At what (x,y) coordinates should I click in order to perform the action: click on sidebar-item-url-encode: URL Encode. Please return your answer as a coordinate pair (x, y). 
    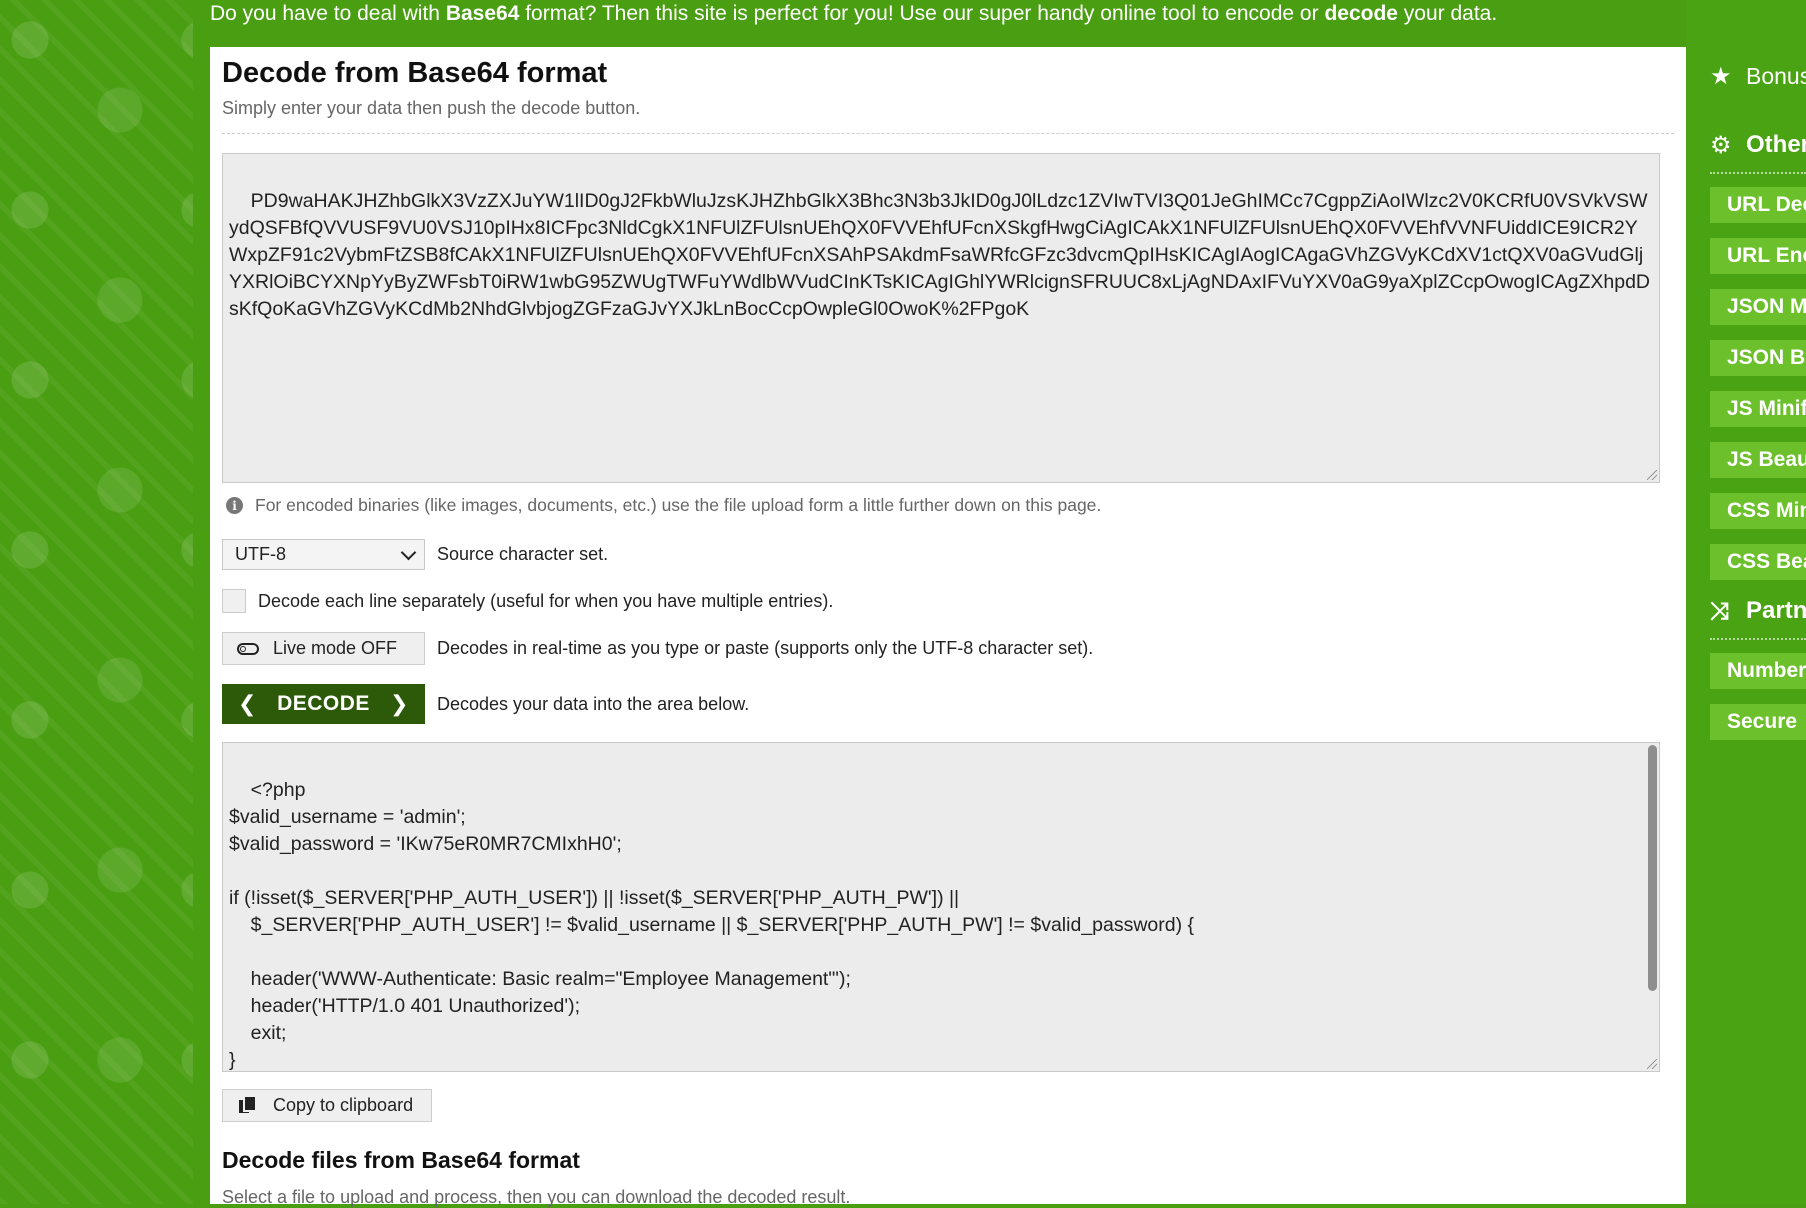
    Looking at the image, I should click on (1758, 256).